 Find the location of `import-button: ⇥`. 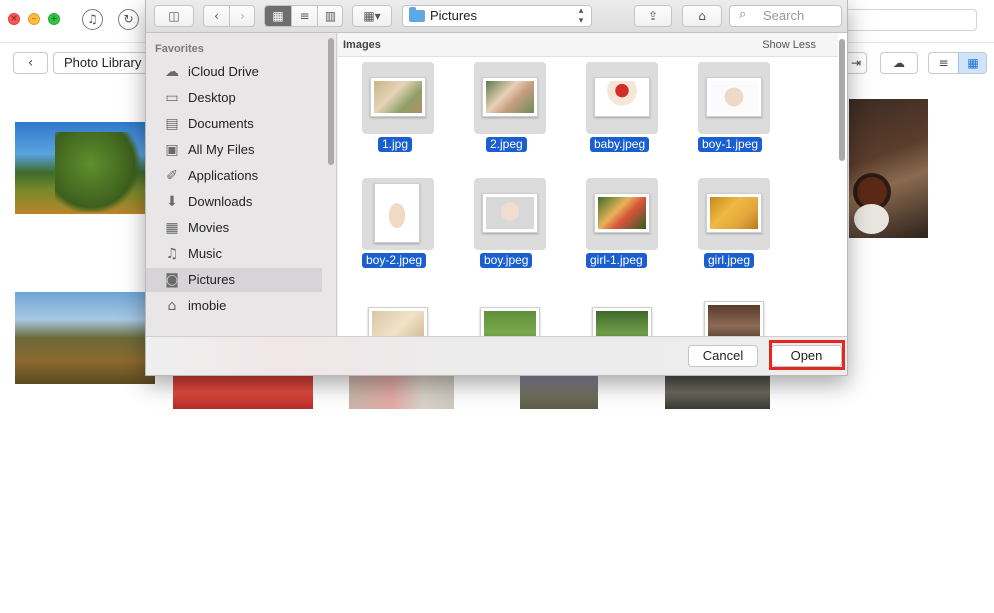

import-button: ⇥ is located at coordinates (856, 63).